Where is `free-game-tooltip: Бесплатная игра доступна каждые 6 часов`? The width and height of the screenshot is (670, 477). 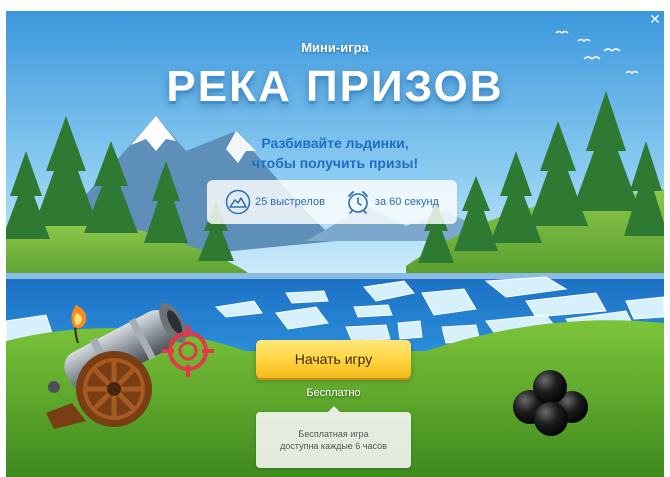 free-game-tooltip: Бесплатная игра доступна каждые 6 часов is located at coordinates (333, 437).